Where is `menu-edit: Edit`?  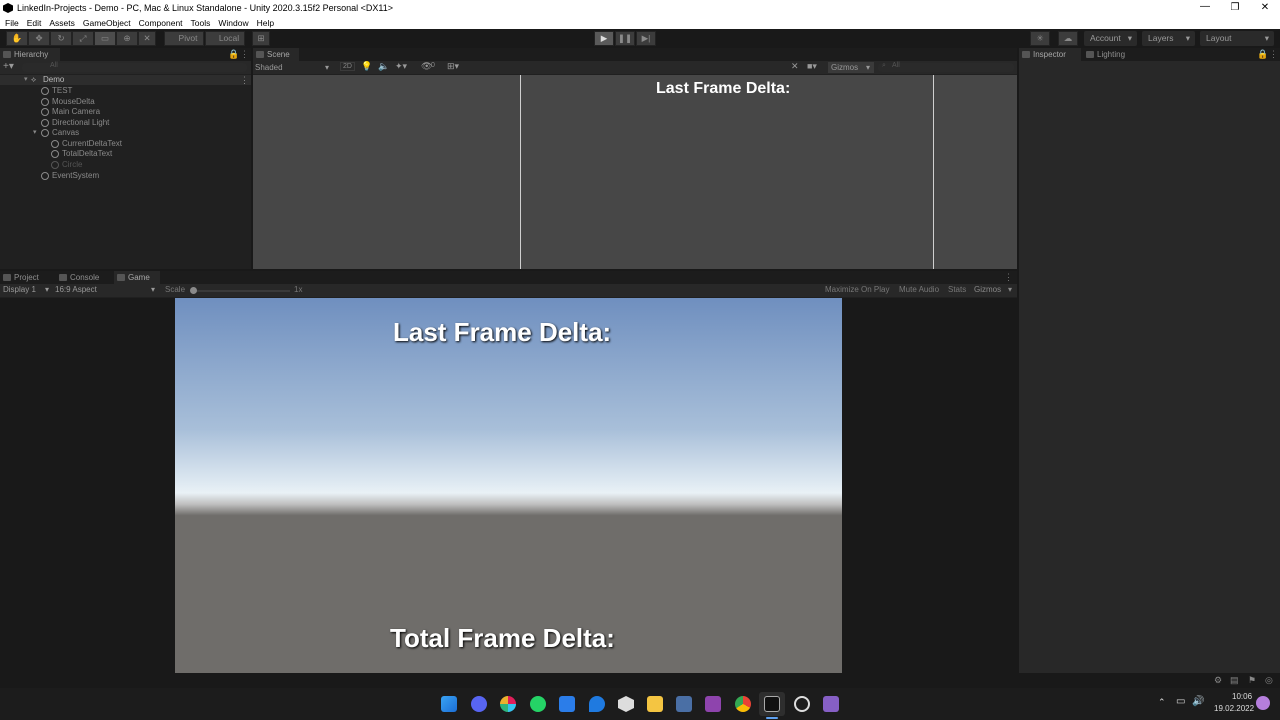 menu-edit: Edit is located at coordinates (34, 23).